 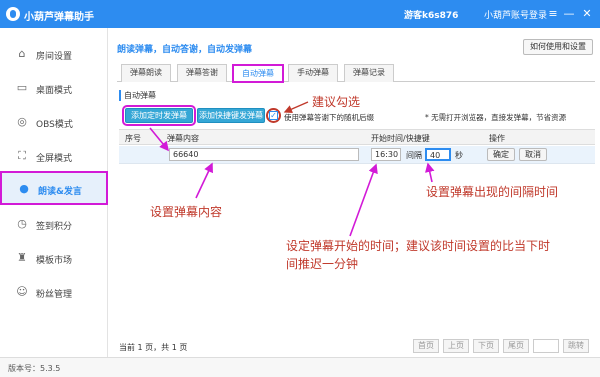 I want to click on jump-button: 跳转, so click(x=576, y=346).